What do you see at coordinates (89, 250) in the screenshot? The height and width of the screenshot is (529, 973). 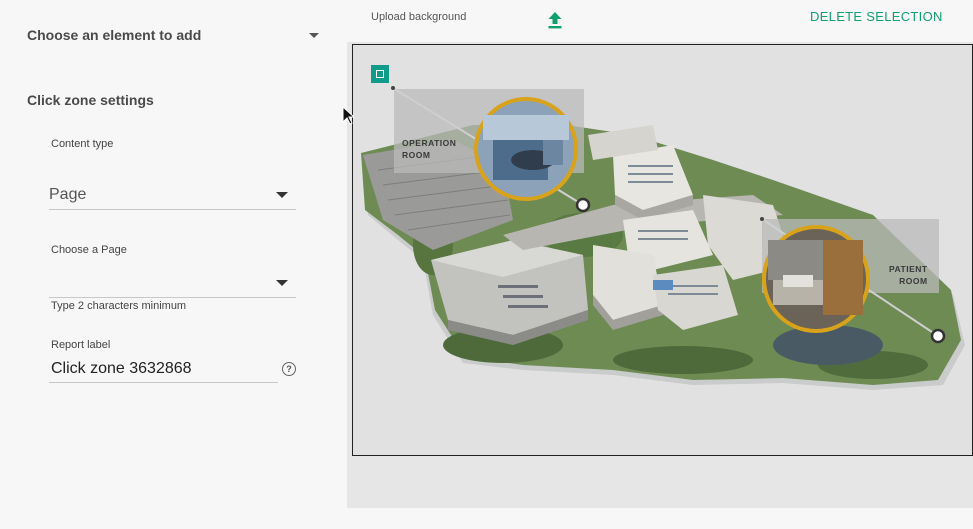 I see `choose-page-label: Choose a Page` at bounding box center [89, 250].